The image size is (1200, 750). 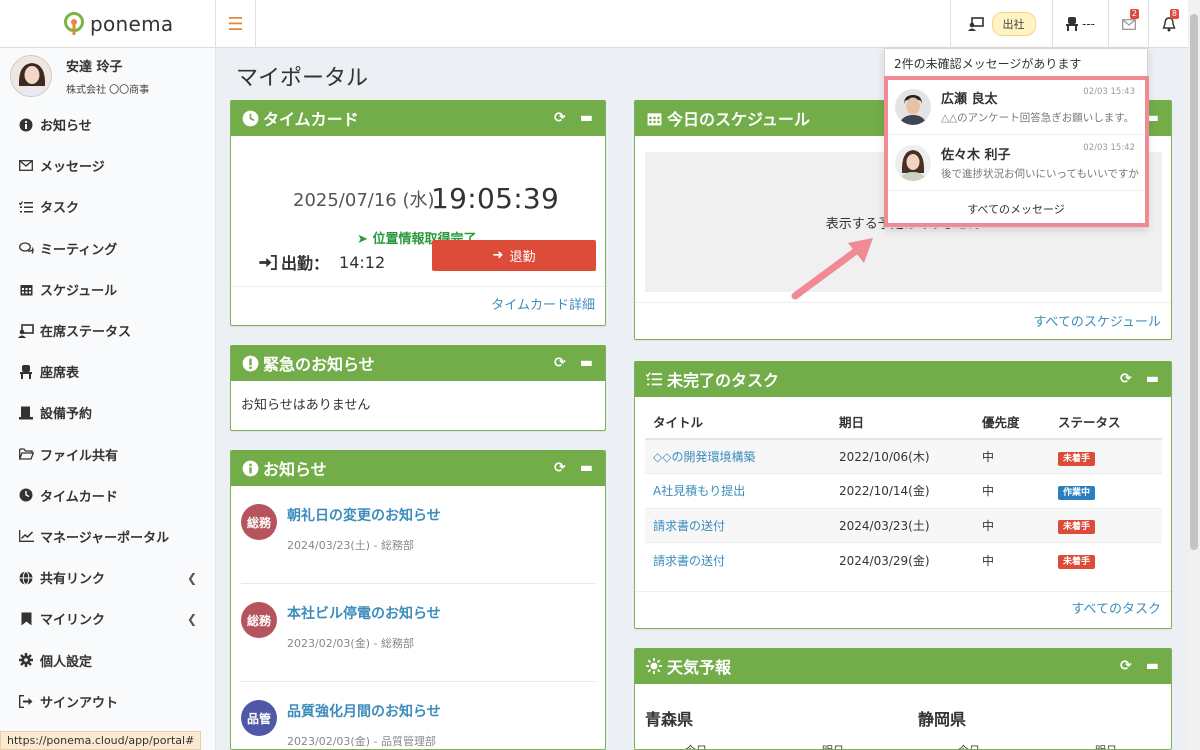 I want to click on task-due: 2024/03/29(金), so click(x=902, y=559).